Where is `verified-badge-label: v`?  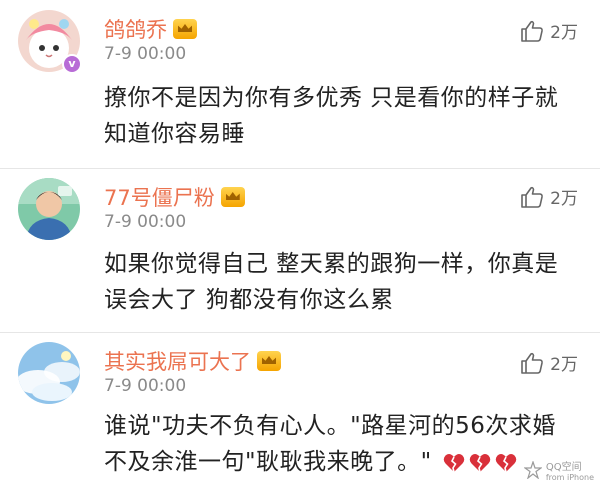
verified-badge-label: v is located at coordinates (72, 64).